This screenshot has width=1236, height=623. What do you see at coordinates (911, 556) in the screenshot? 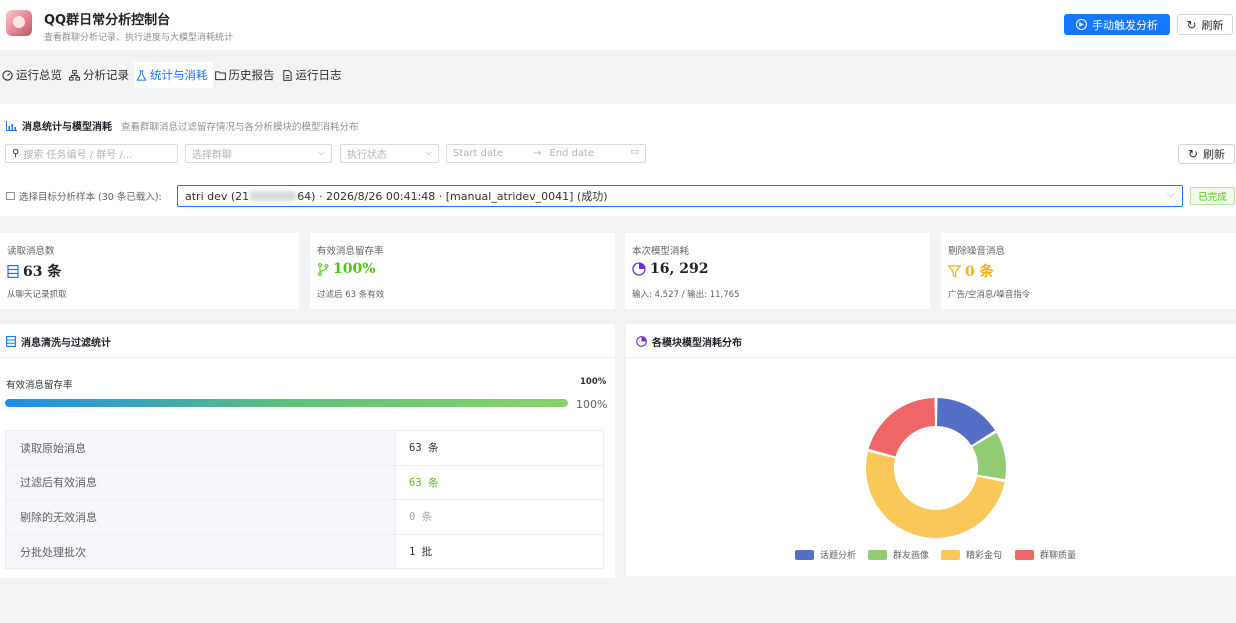
I see `legend-label: 群友画像` at bounding box center [911, 556].